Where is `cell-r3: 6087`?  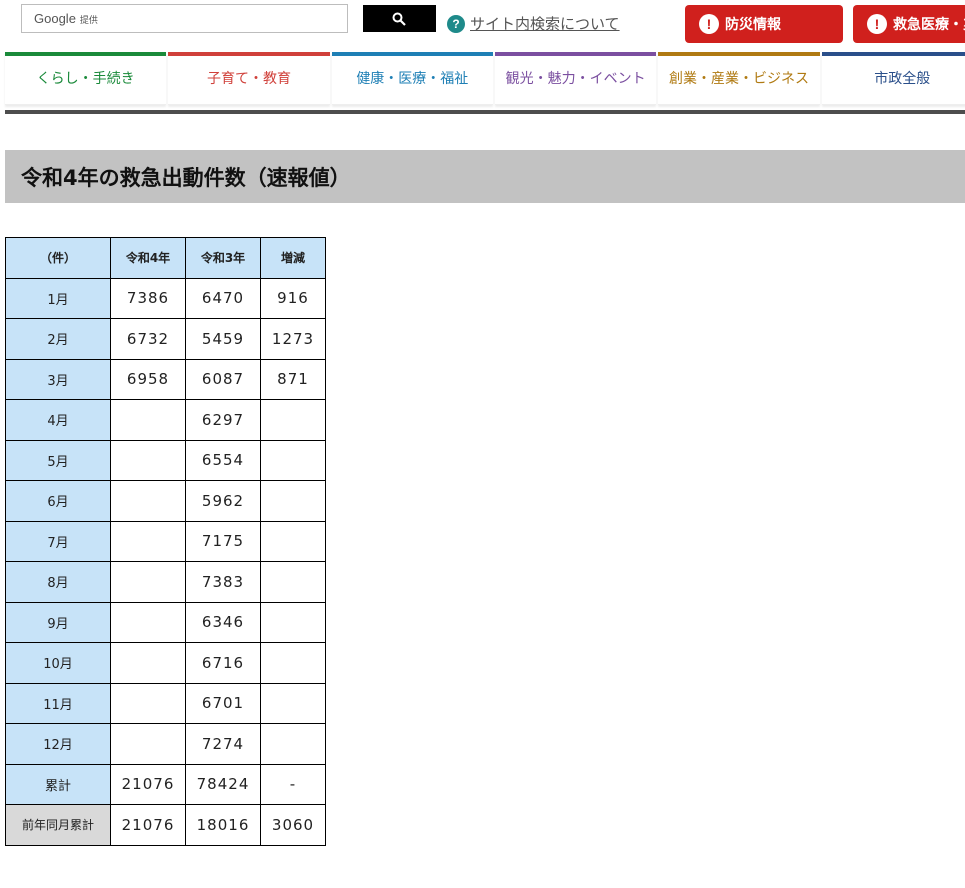 cell-r3: 6087 is located at coordinates (223, 379).